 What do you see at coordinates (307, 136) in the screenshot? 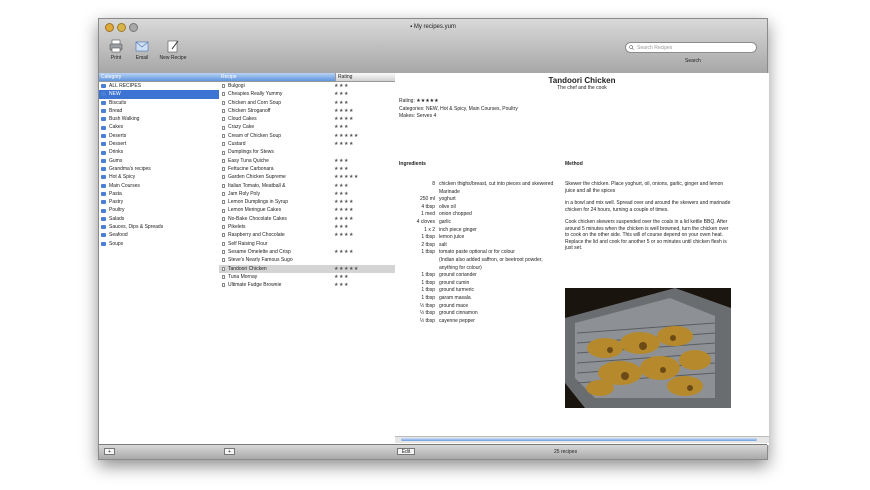
I see `recipe-row: Cream of Chicken Soup ★★★★★` at bounding box center [307, 136].